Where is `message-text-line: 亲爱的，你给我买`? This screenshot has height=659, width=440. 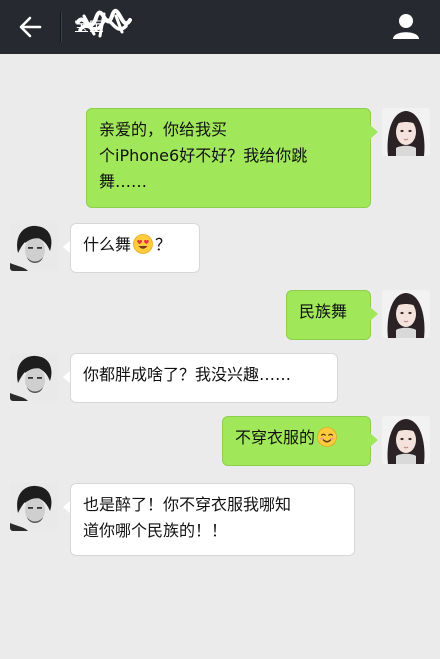
message-text-line: 亲爱的，你给我买 is located at coordinates (163, 129).